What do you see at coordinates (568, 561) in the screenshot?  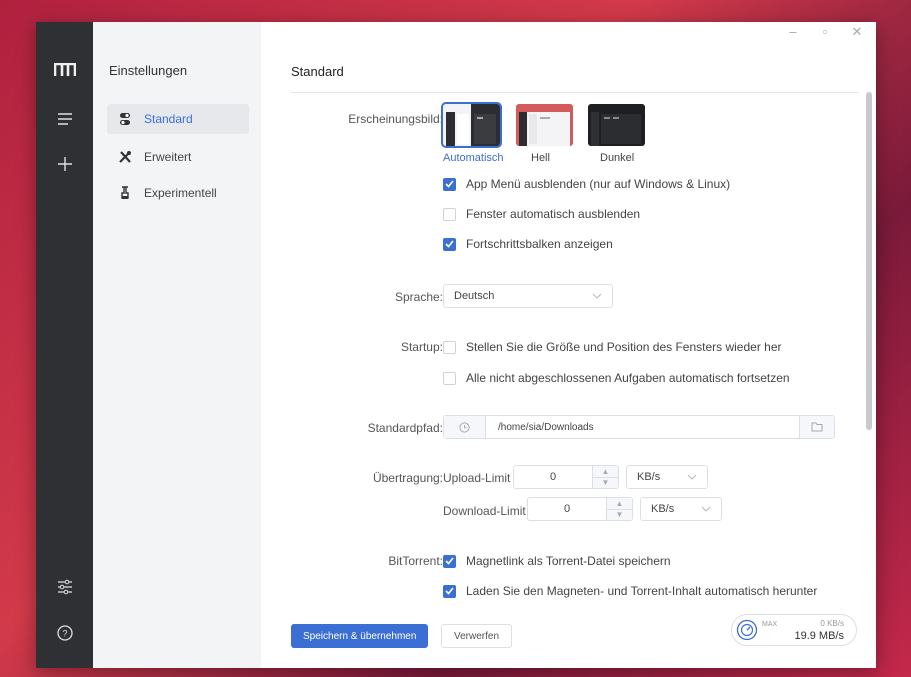 I see `checkbox-label: Magnetlink als Torrent-Datei speichern` at bounding box center [568, 561].